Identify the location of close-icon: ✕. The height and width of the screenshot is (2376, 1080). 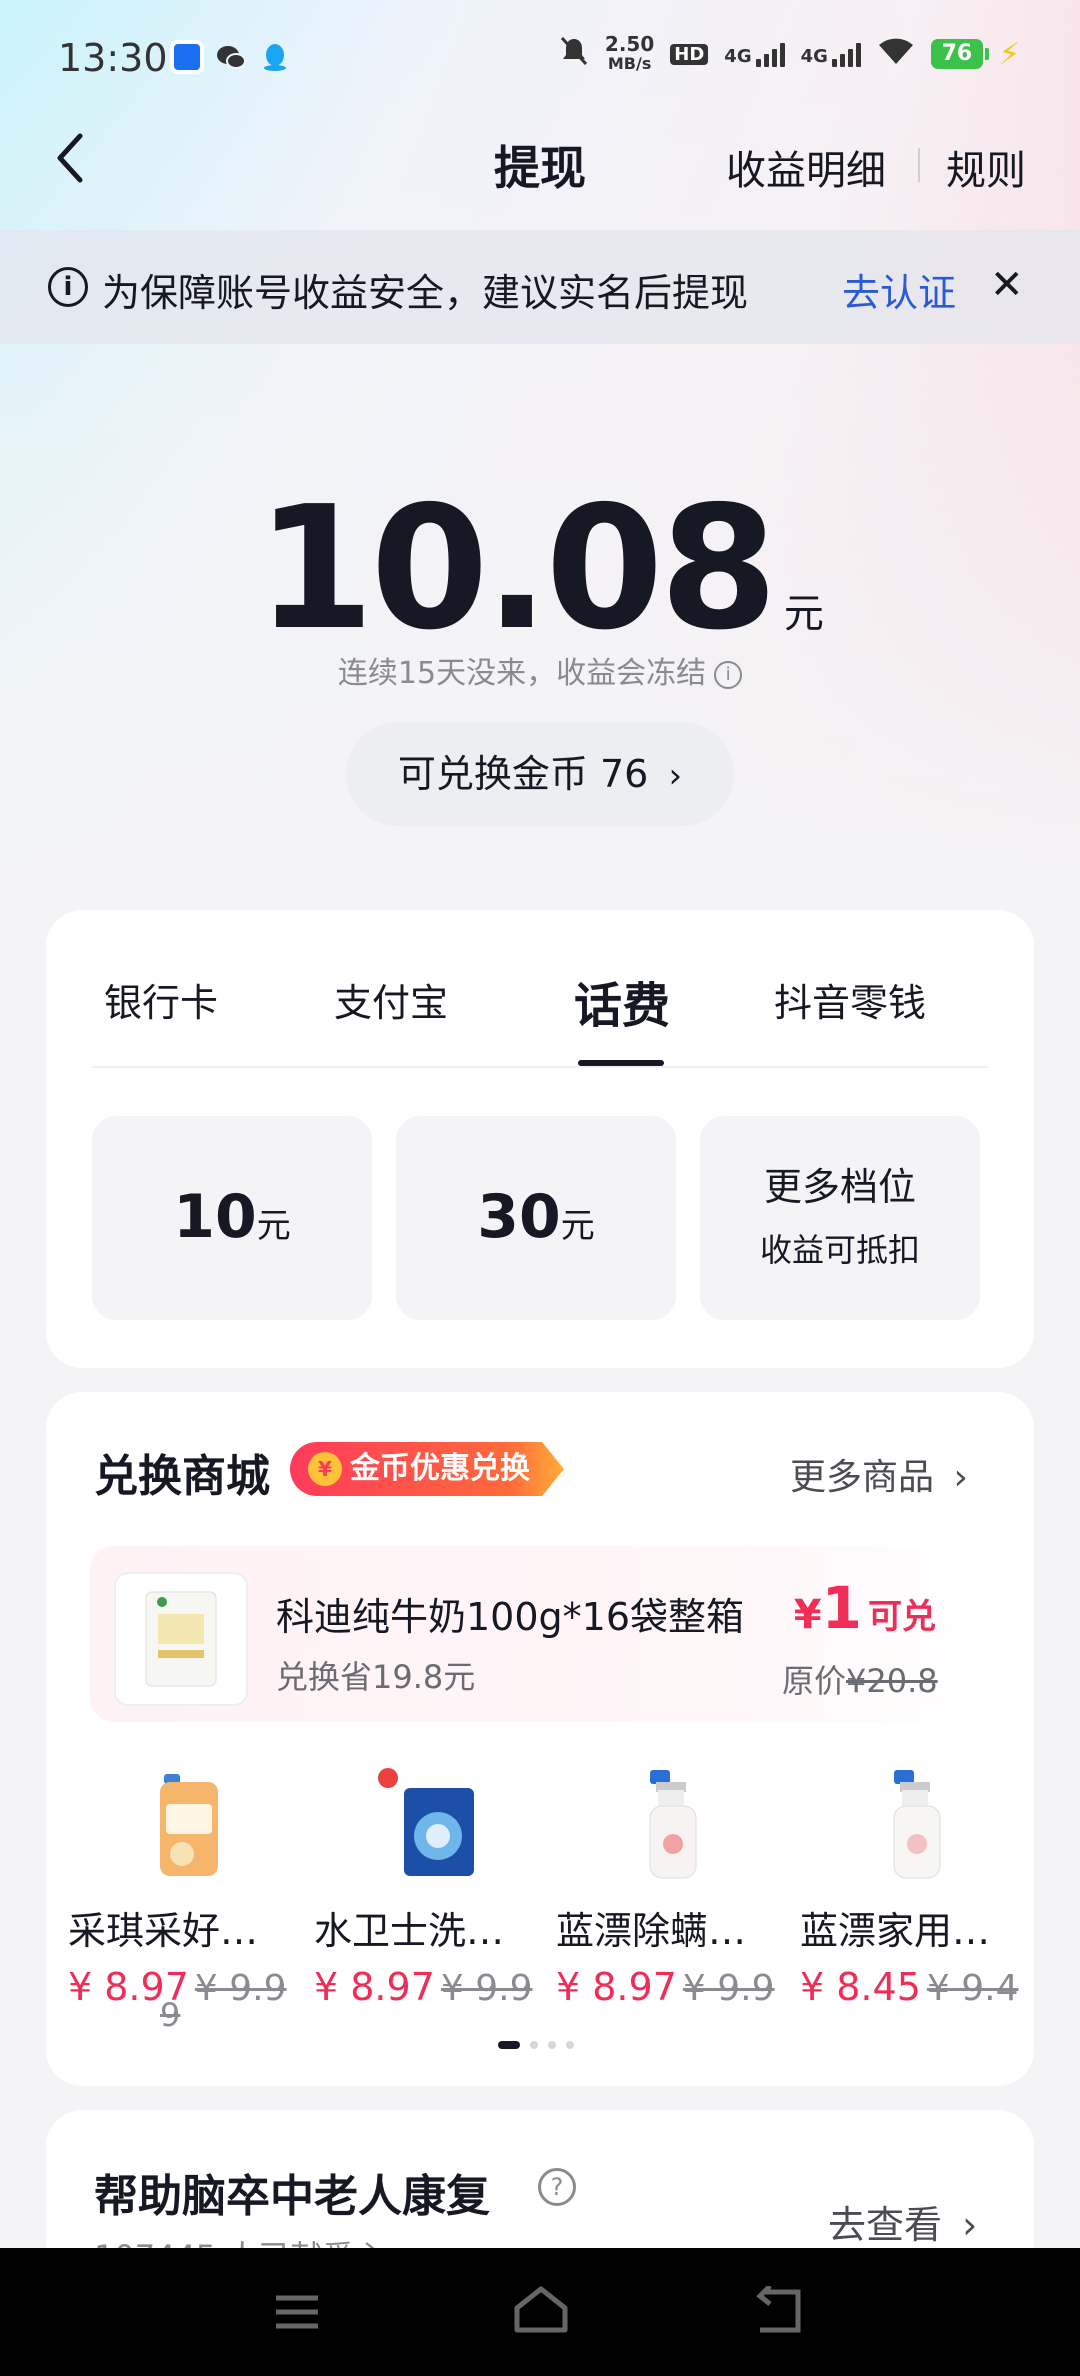
(1007, 285).